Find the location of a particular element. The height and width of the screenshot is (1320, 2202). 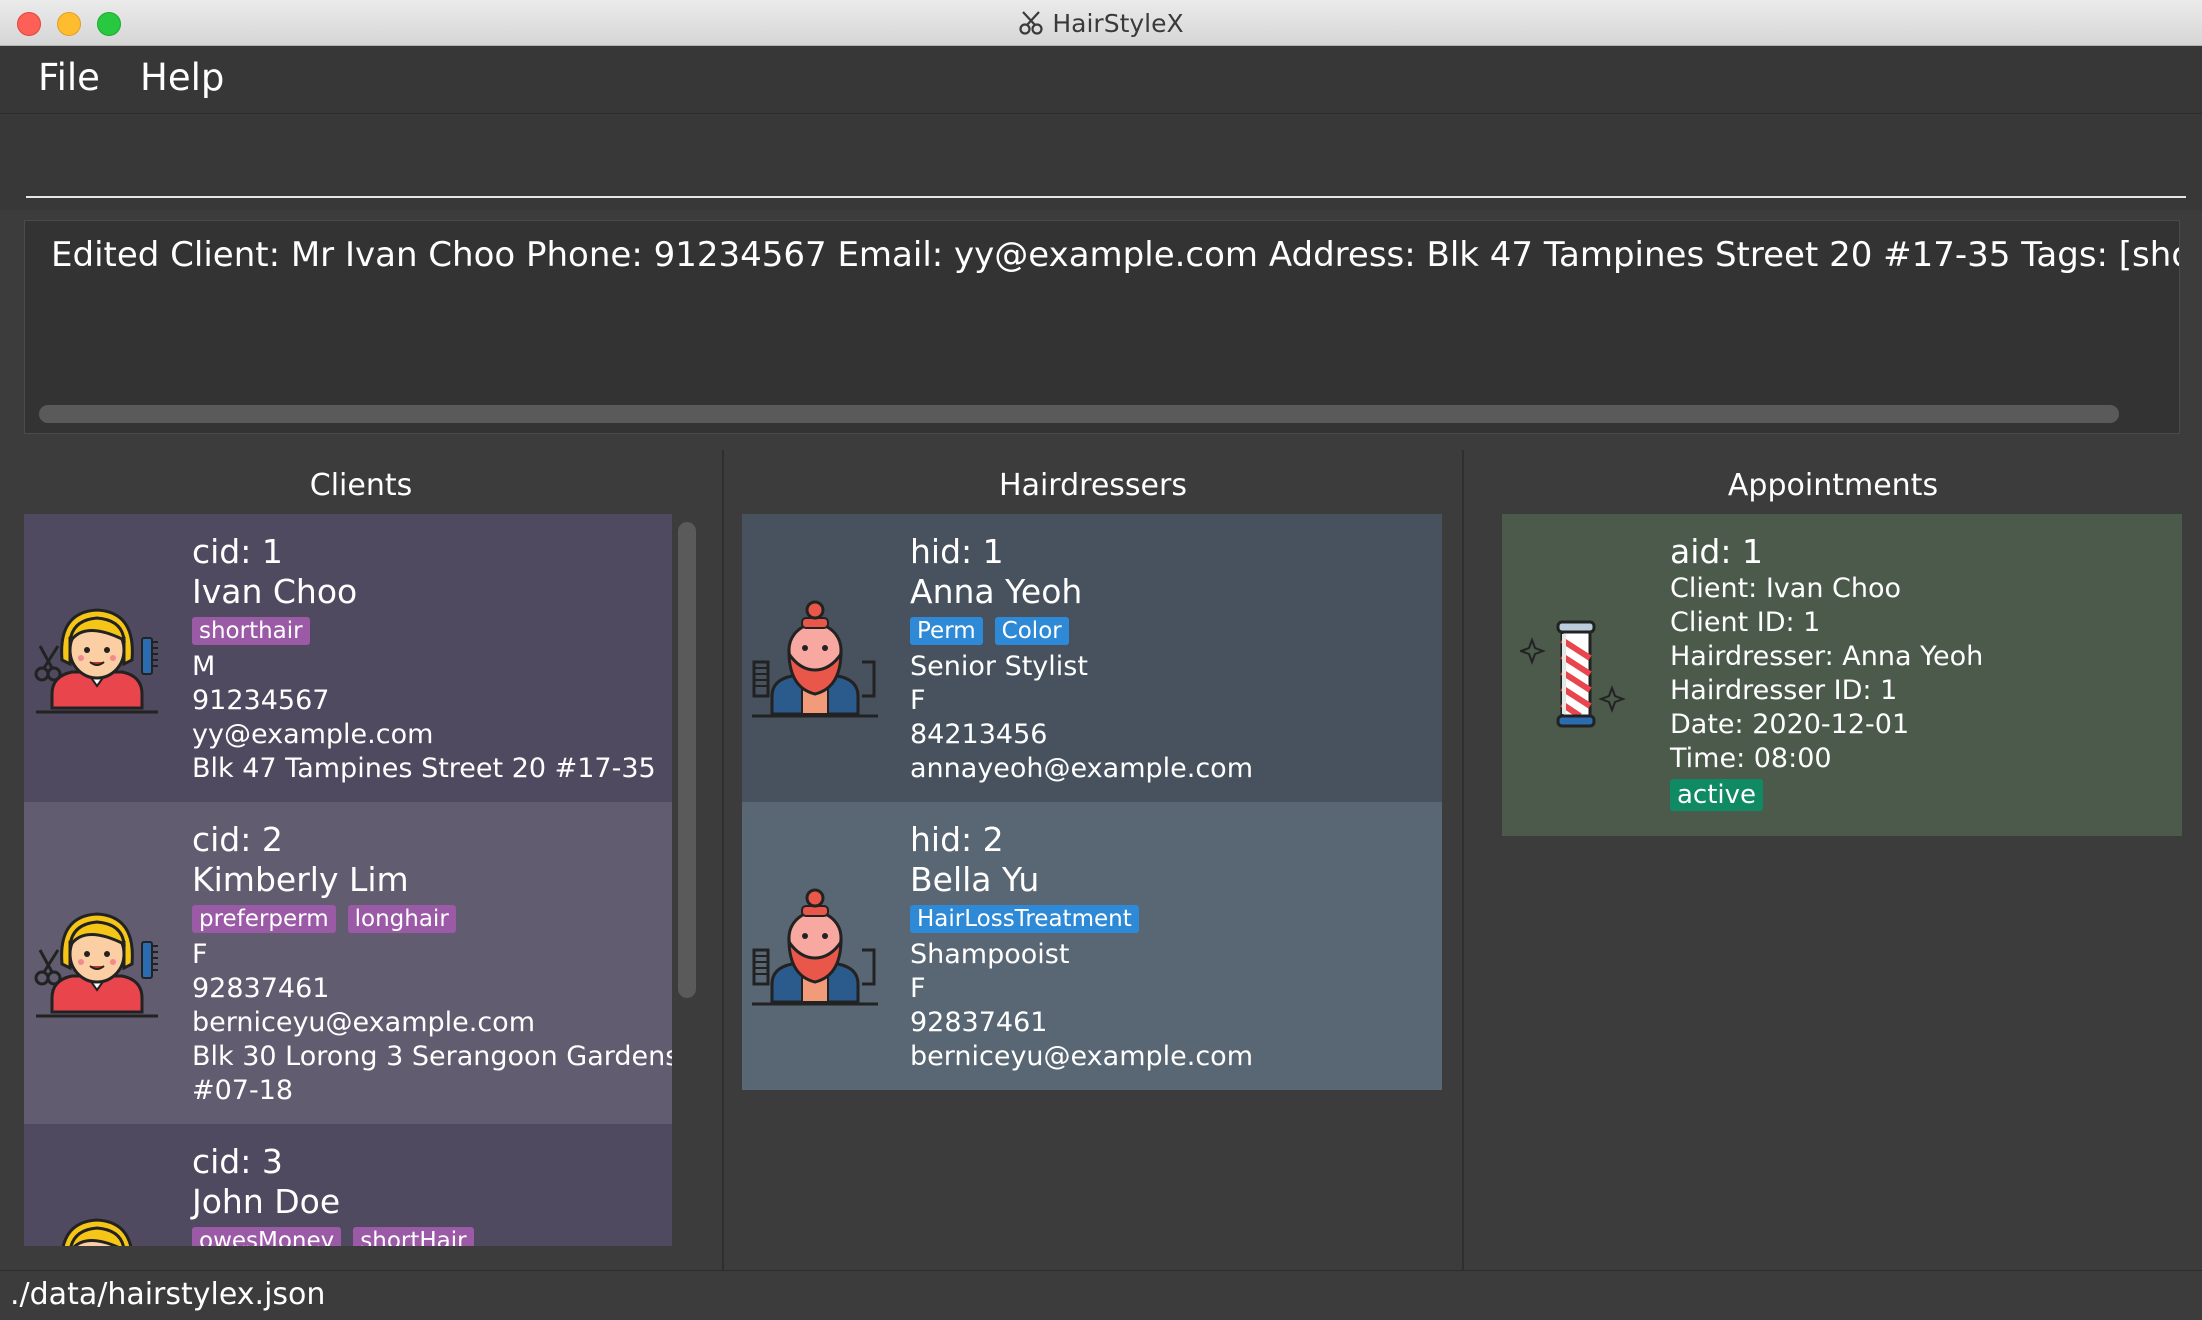

appointment-status-badge: active is located at coordinates (1717, 795).